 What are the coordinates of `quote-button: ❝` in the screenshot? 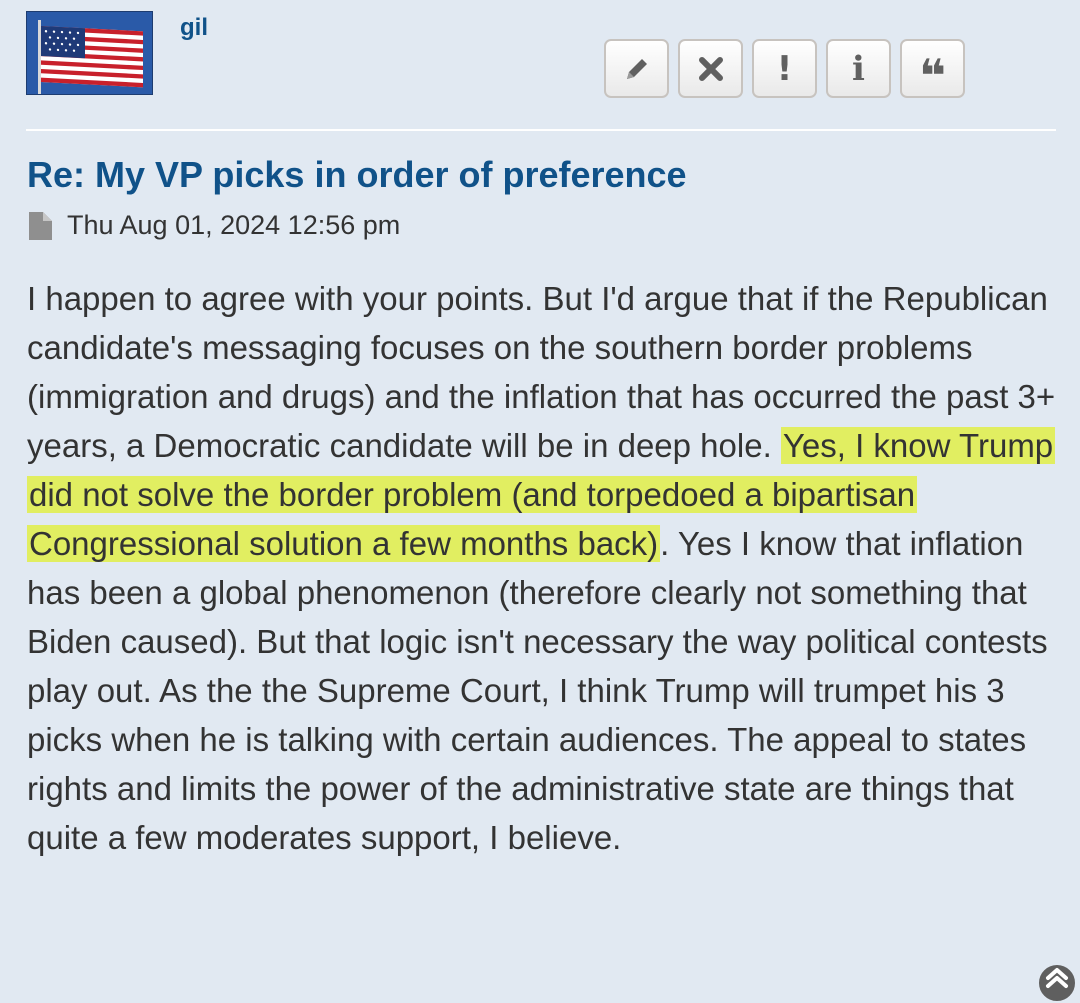 It's located at (932, 71).